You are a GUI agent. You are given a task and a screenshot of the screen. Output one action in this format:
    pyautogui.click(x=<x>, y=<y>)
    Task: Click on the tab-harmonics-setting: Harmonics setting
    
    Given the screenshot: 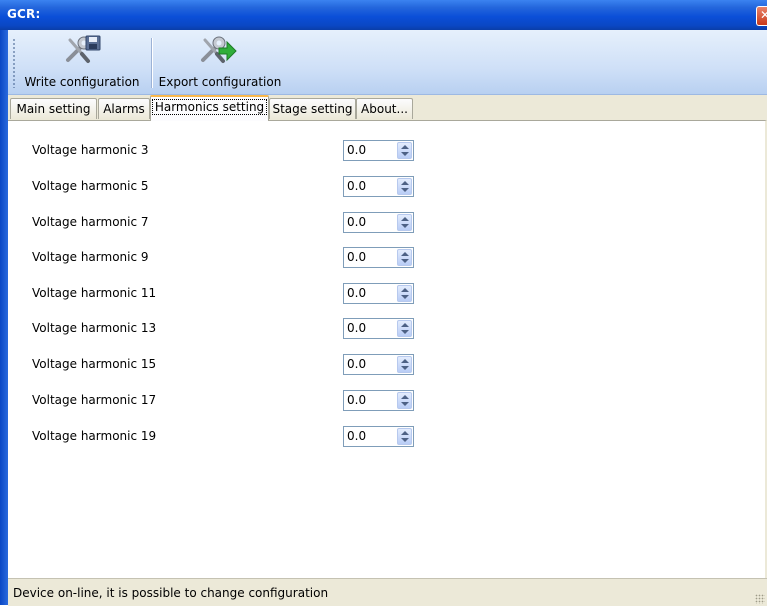 What is the action you would take?
    pyautogui.click(x=209, y=108)
    